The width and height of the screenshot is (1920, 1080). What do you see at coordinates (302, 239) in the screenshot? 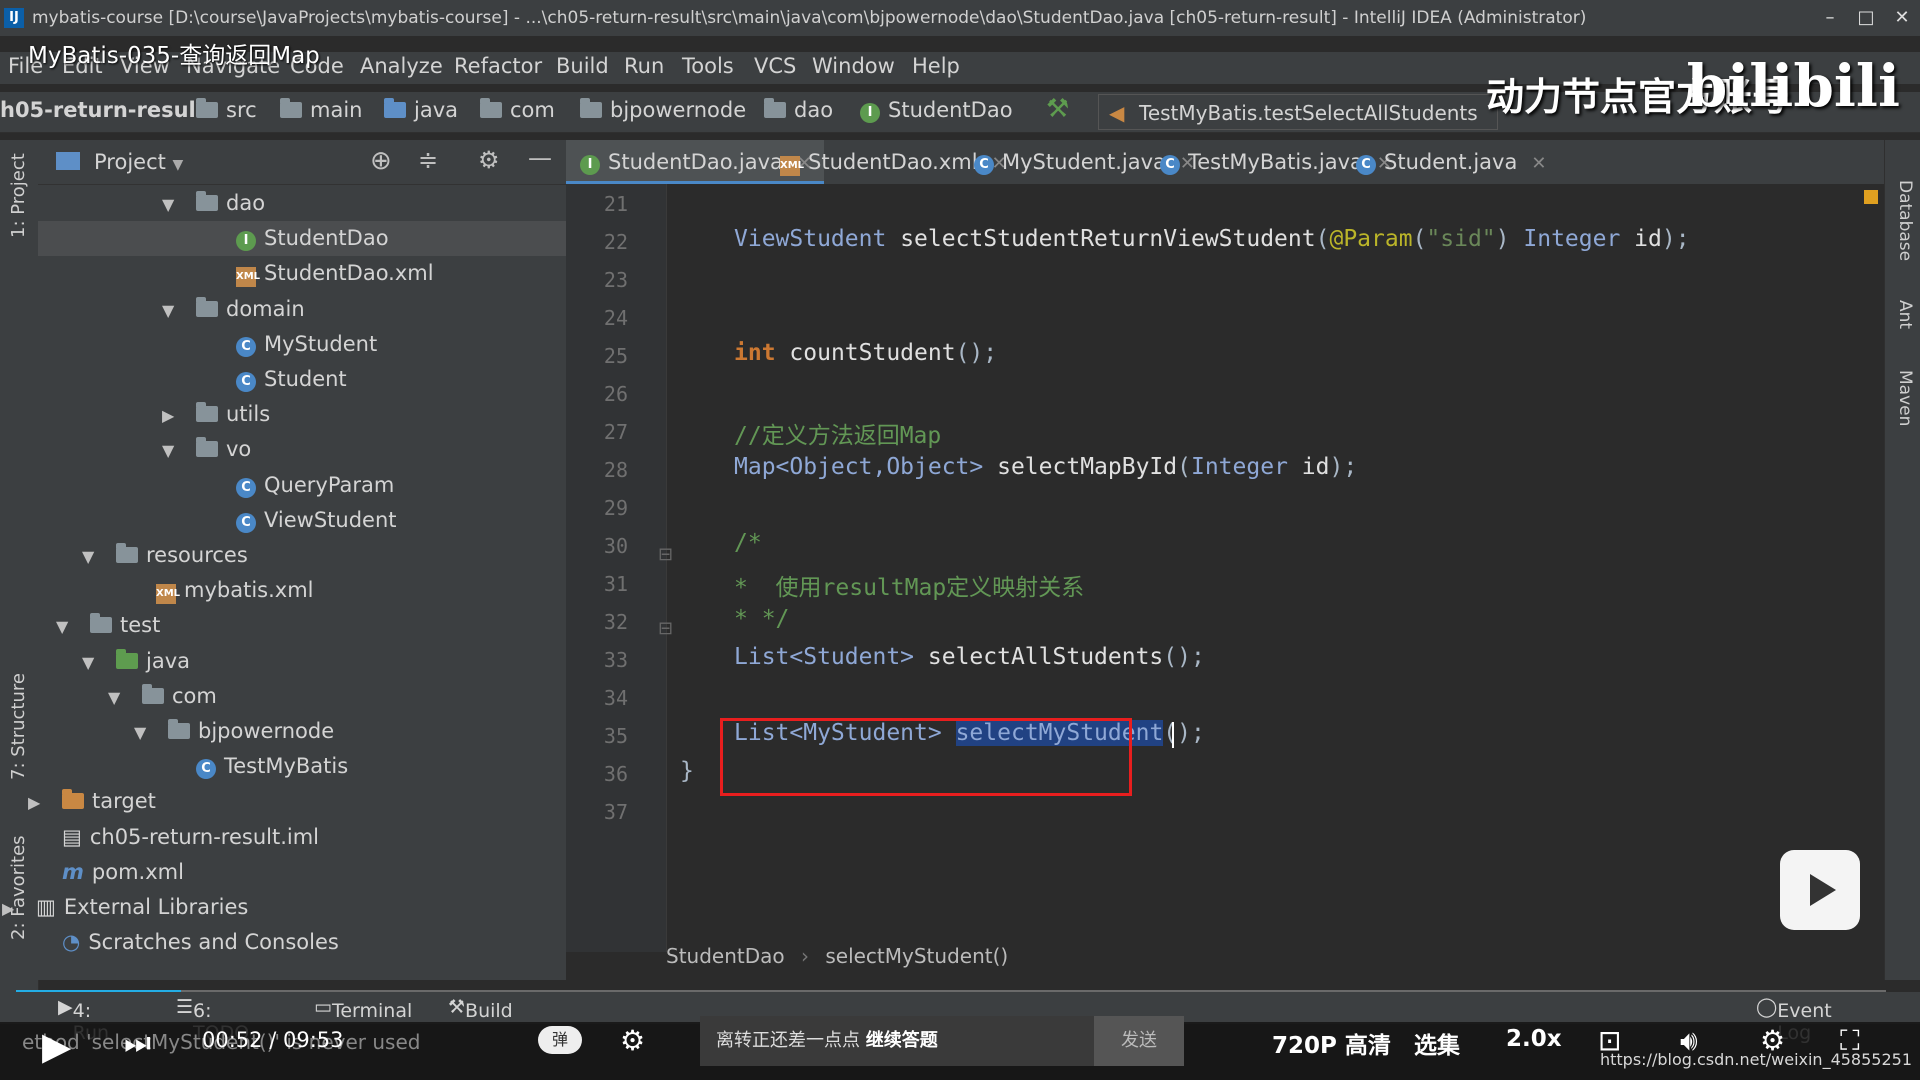
I see `tree-item: I StudentDao` at bounding box center [302, 239].